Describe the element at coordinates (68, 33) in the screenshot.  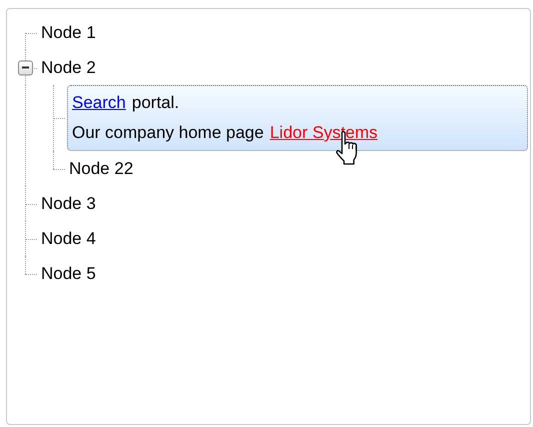
I see `tree-node: Node 1` at that location.